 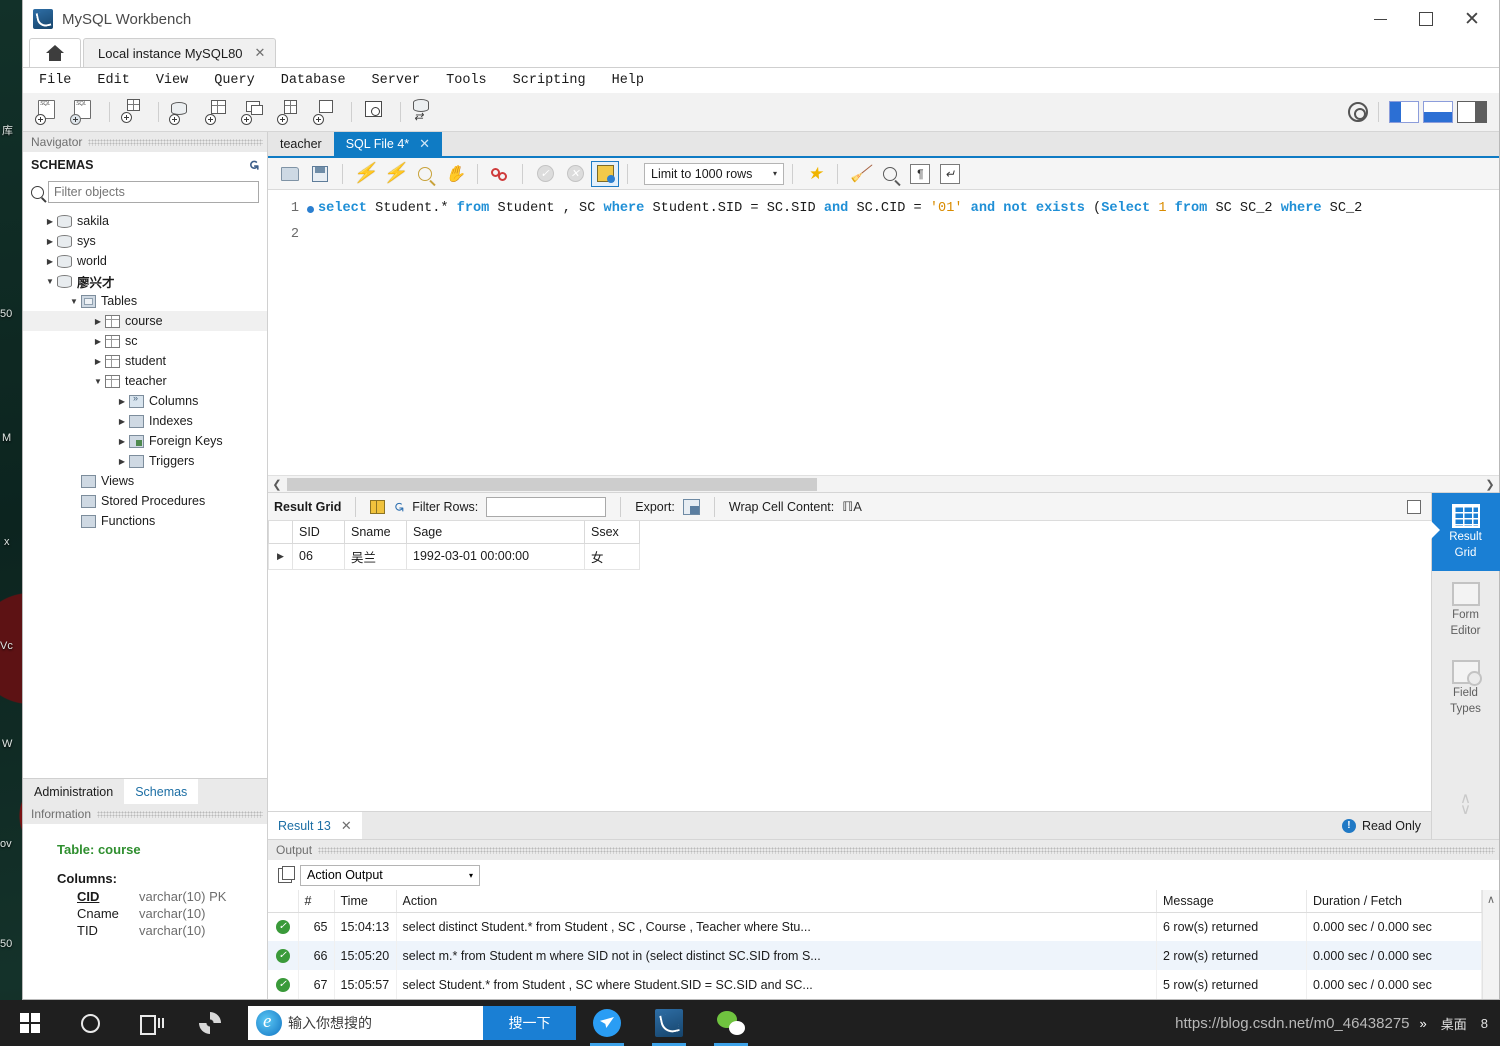 I want to click on toggle-invisible-chars-icon: ¶, so click(x=920, y=174).